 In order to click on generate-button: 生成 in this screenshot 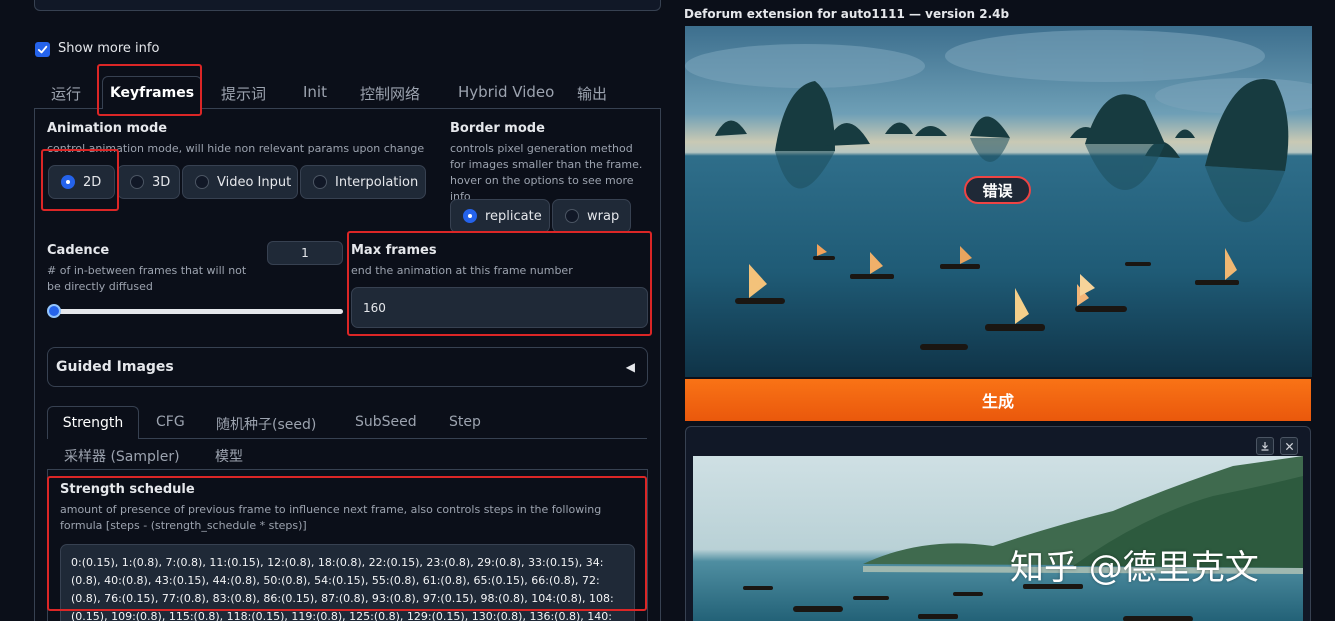, I will do `click(998, 400)`.